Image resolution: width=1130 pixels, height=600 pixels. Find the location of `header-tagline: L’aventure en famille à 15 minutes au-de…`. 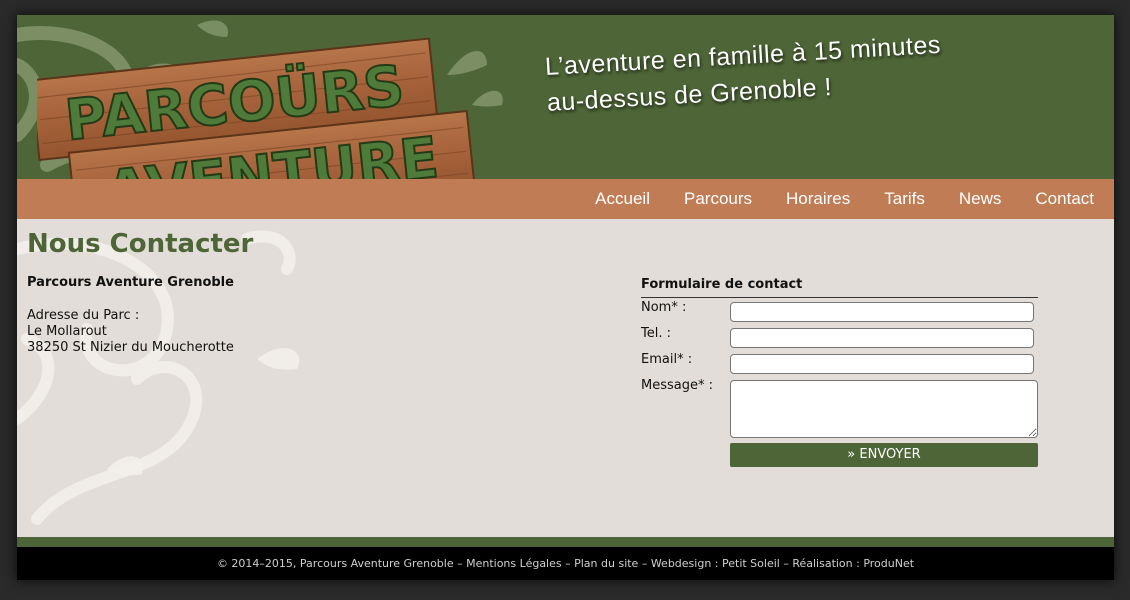

header-tagline: L’aventure en famille à 15 minutes au-de… is located at coordinates (805, 70).